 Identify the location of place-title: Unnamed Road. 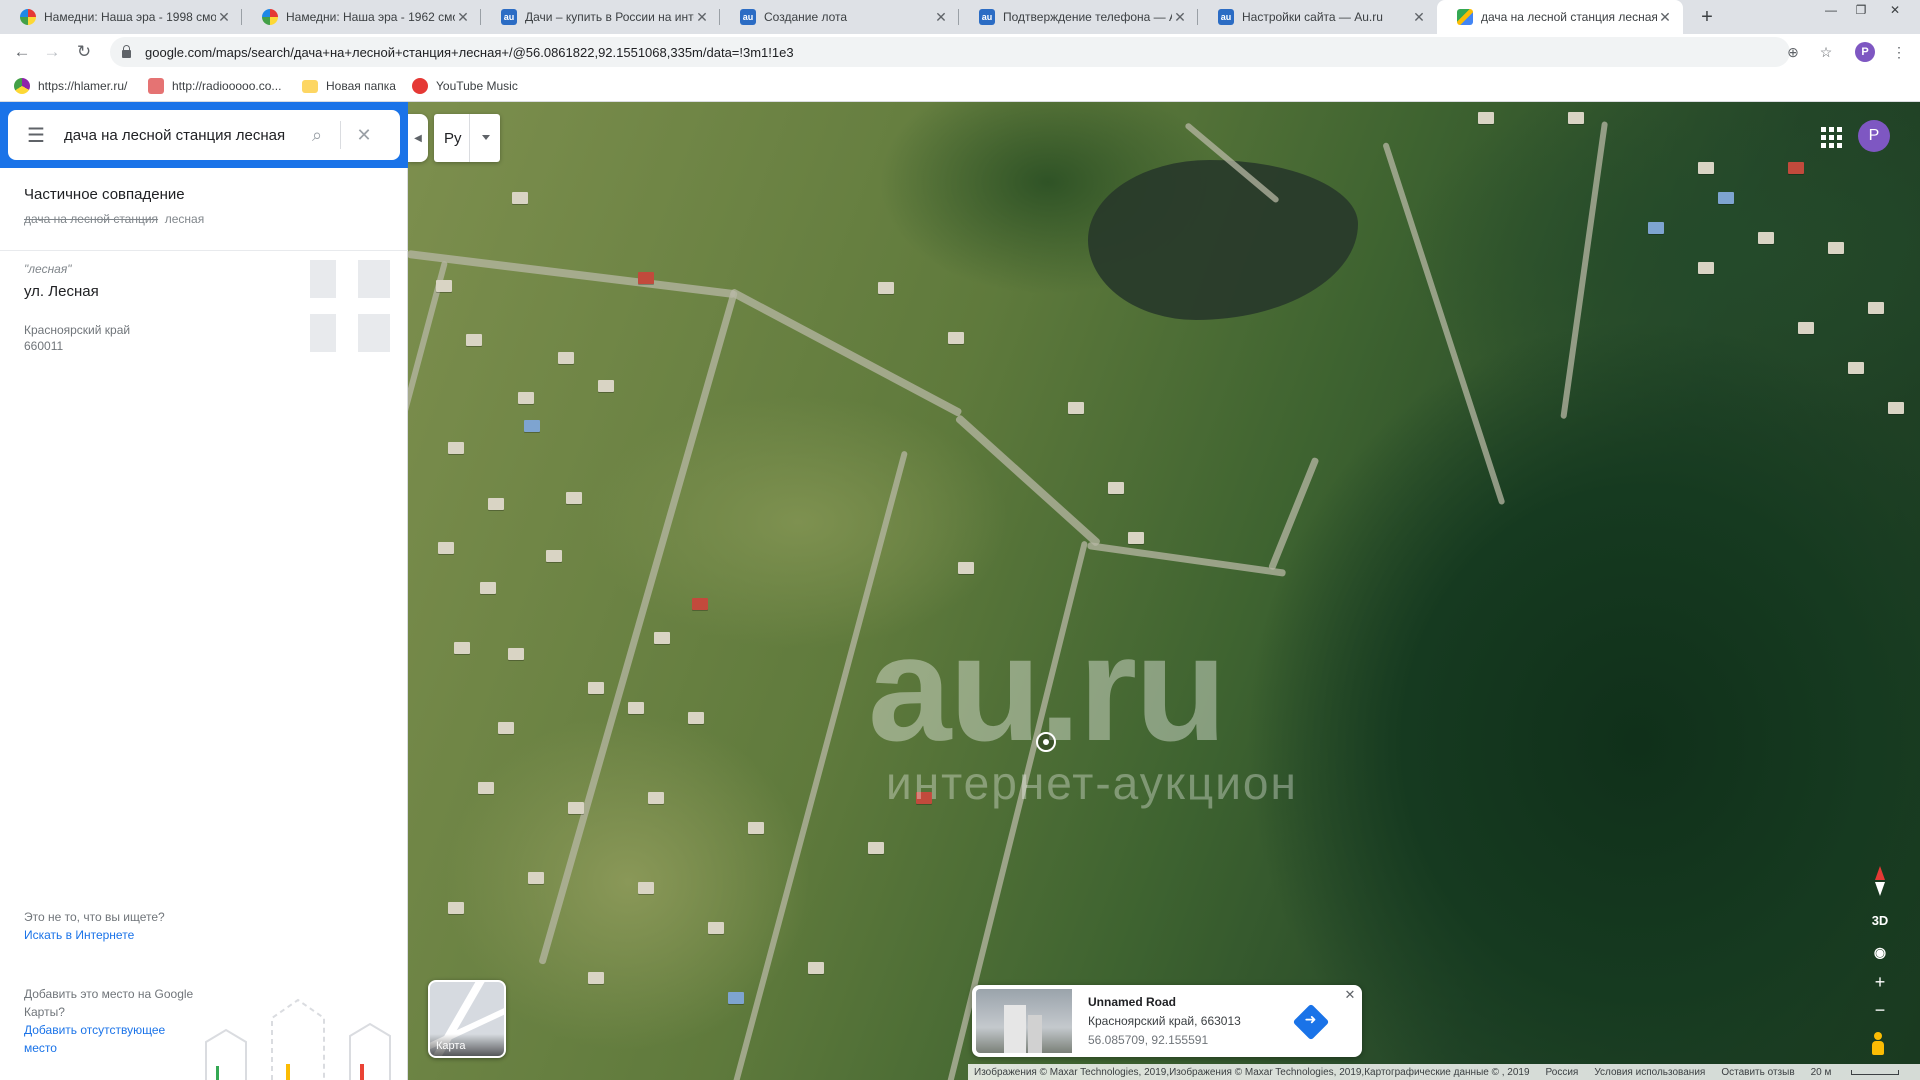
(1132, 1002).